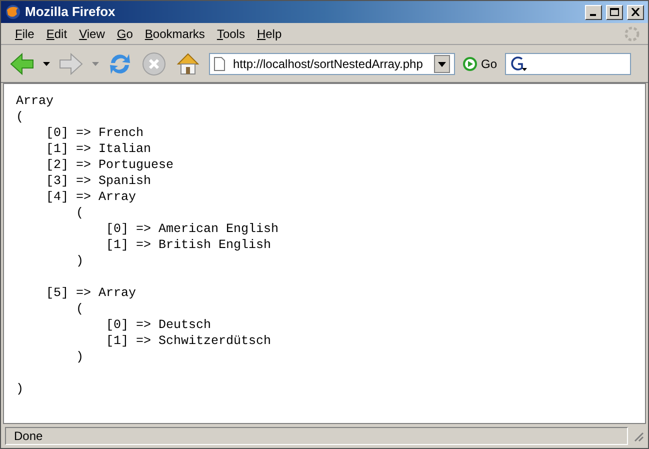 The height and width of the screenshot is (449, 649). I want to click on maximize-button, so click(614, 12).